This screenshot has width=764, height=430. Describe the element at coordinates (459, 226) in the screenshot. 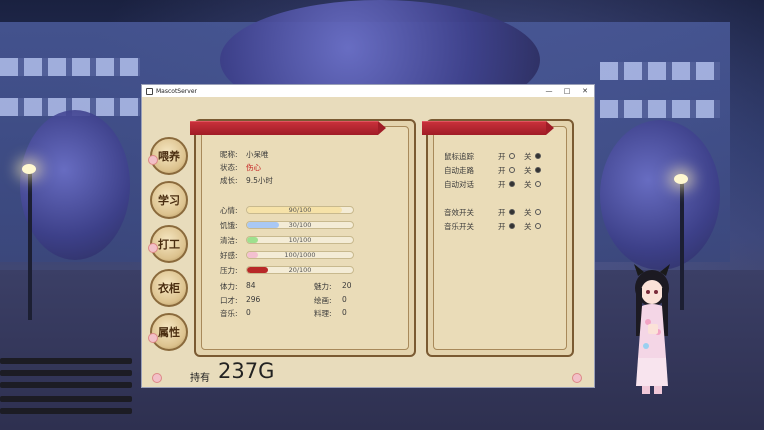

I see `setting-label: 音乐开关` at that location.